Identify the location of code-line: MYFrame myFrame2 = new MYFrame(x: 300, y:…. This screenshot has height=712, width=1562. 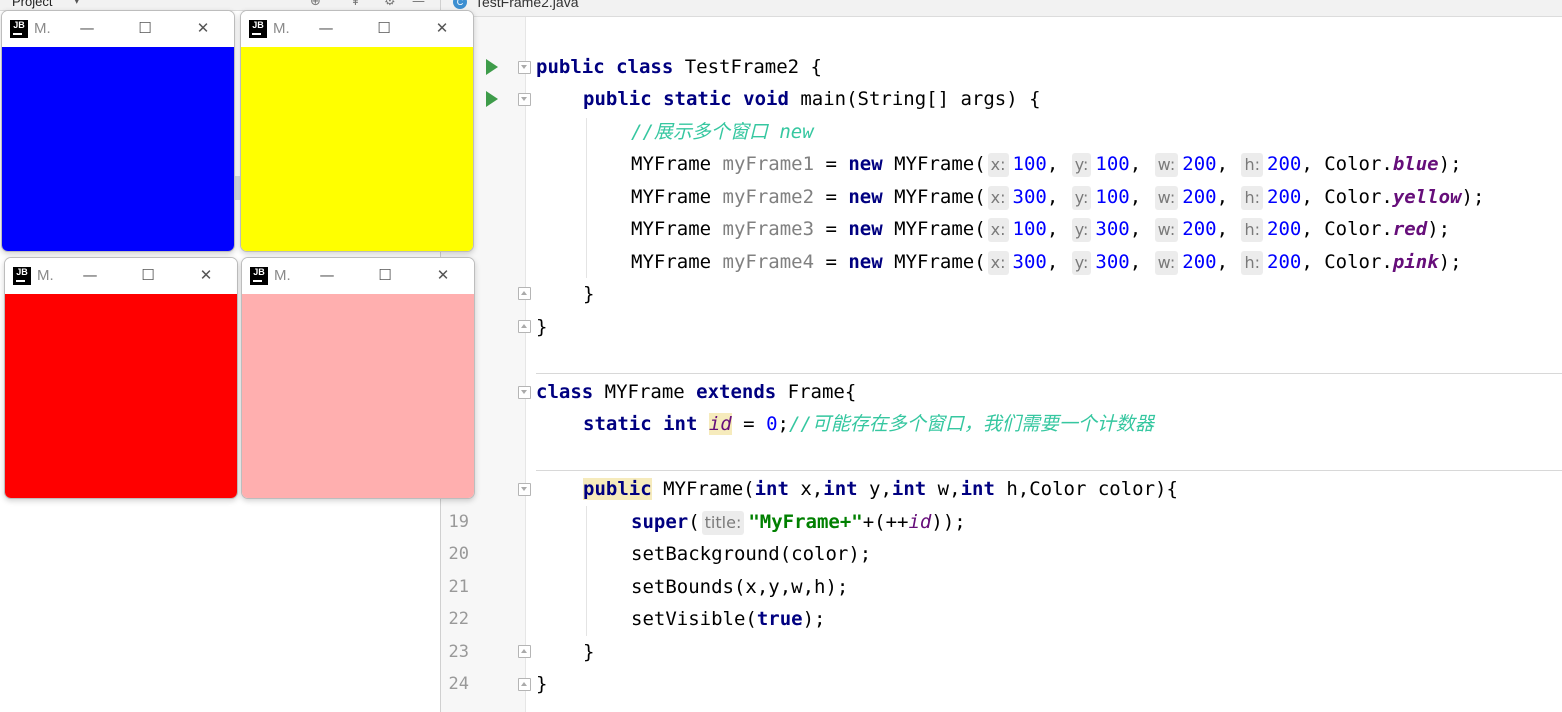
(1057, 197).